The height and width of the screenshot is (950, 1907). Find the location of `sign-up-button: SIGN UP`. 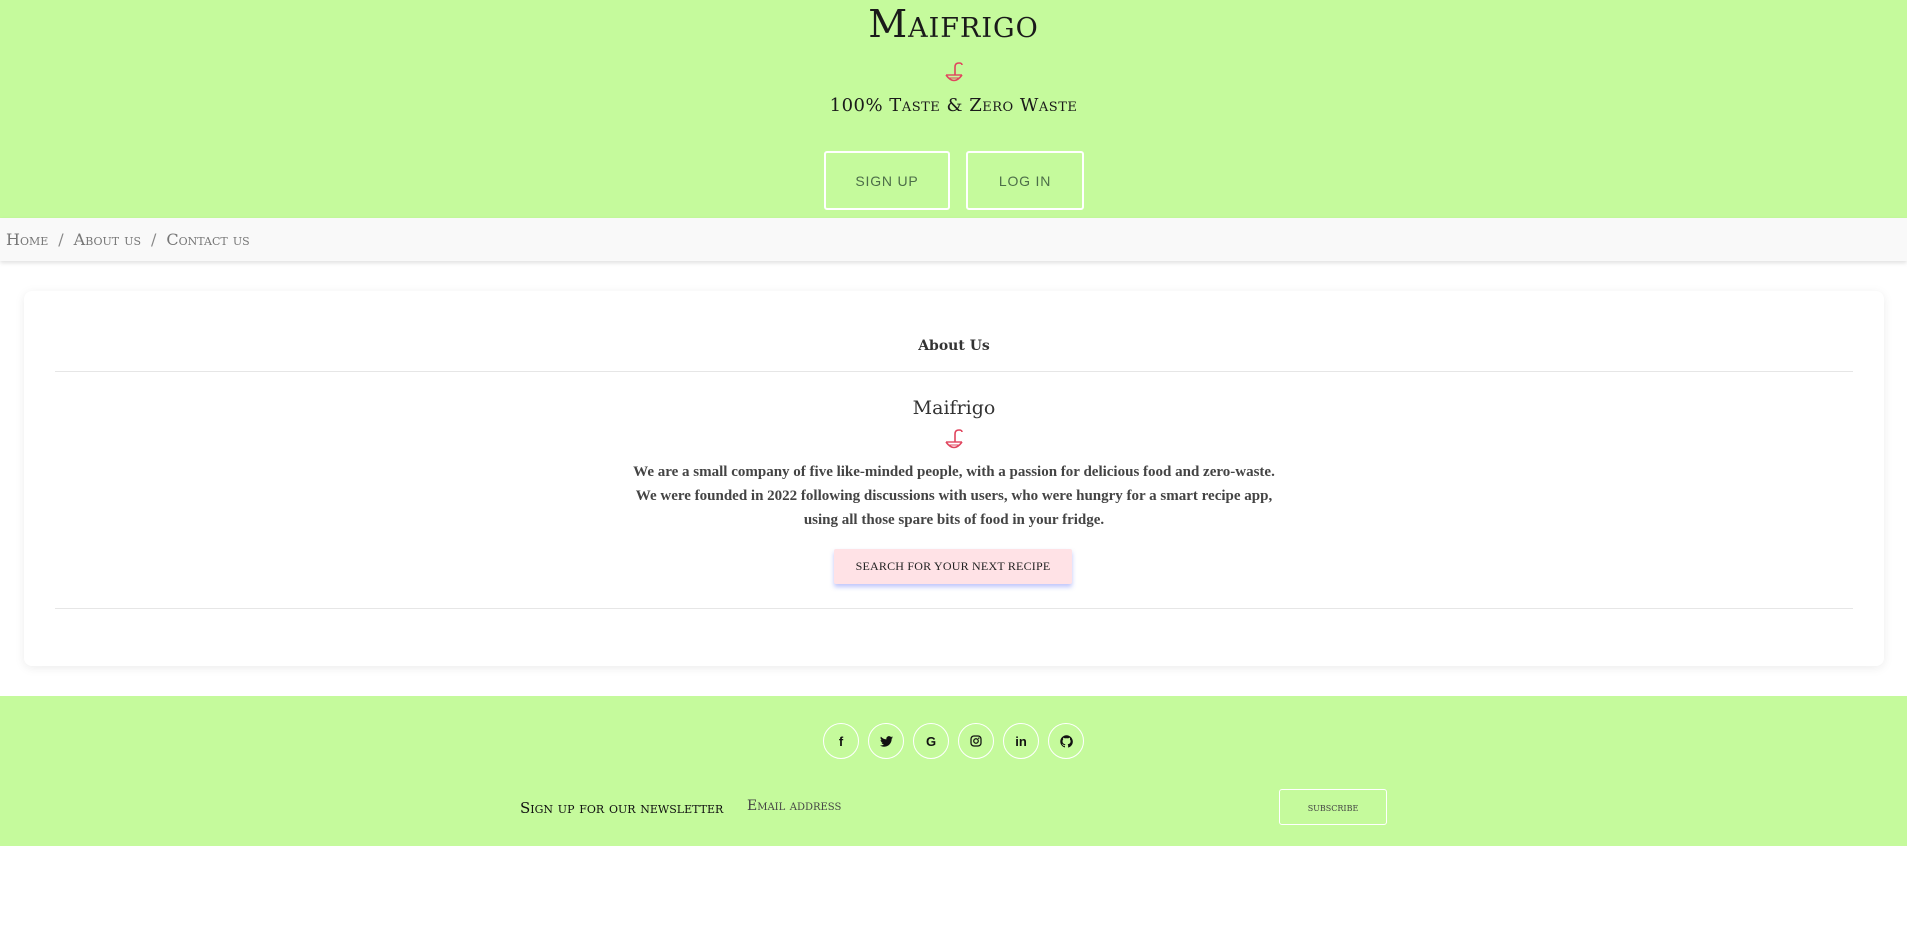

sign-up-button: SIGN UP is located at coordinates (887, 180).